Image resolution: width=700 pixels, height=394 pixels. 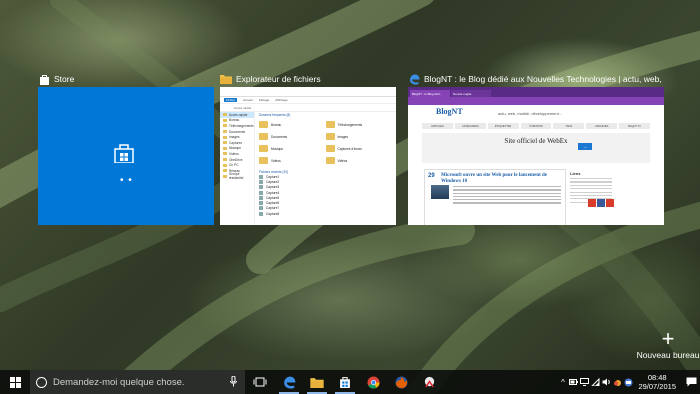 What do you see at coordinates (617, 382) in the screenshot?
I see `onedrive-icon` at bounding box center [617, 382].